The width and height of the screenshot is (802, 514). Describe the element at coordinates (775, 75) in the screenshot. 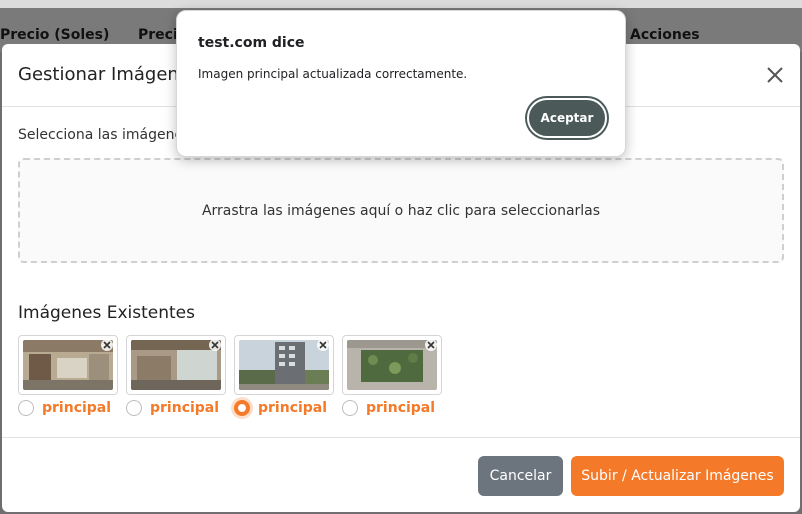

I see `close-icon` at that location.